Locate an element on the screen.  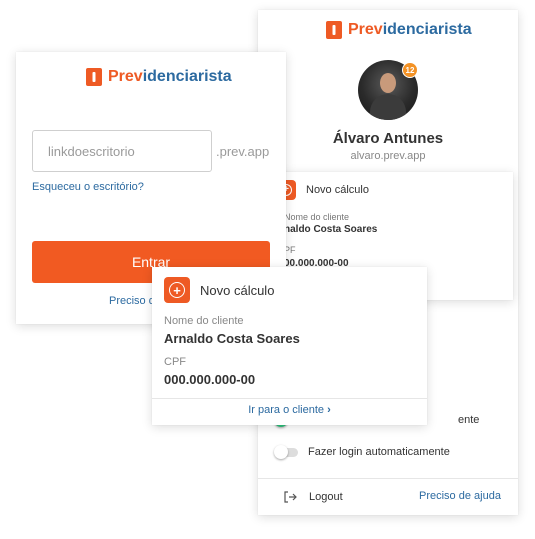
footer-divider is located at coordinates (388, 478).